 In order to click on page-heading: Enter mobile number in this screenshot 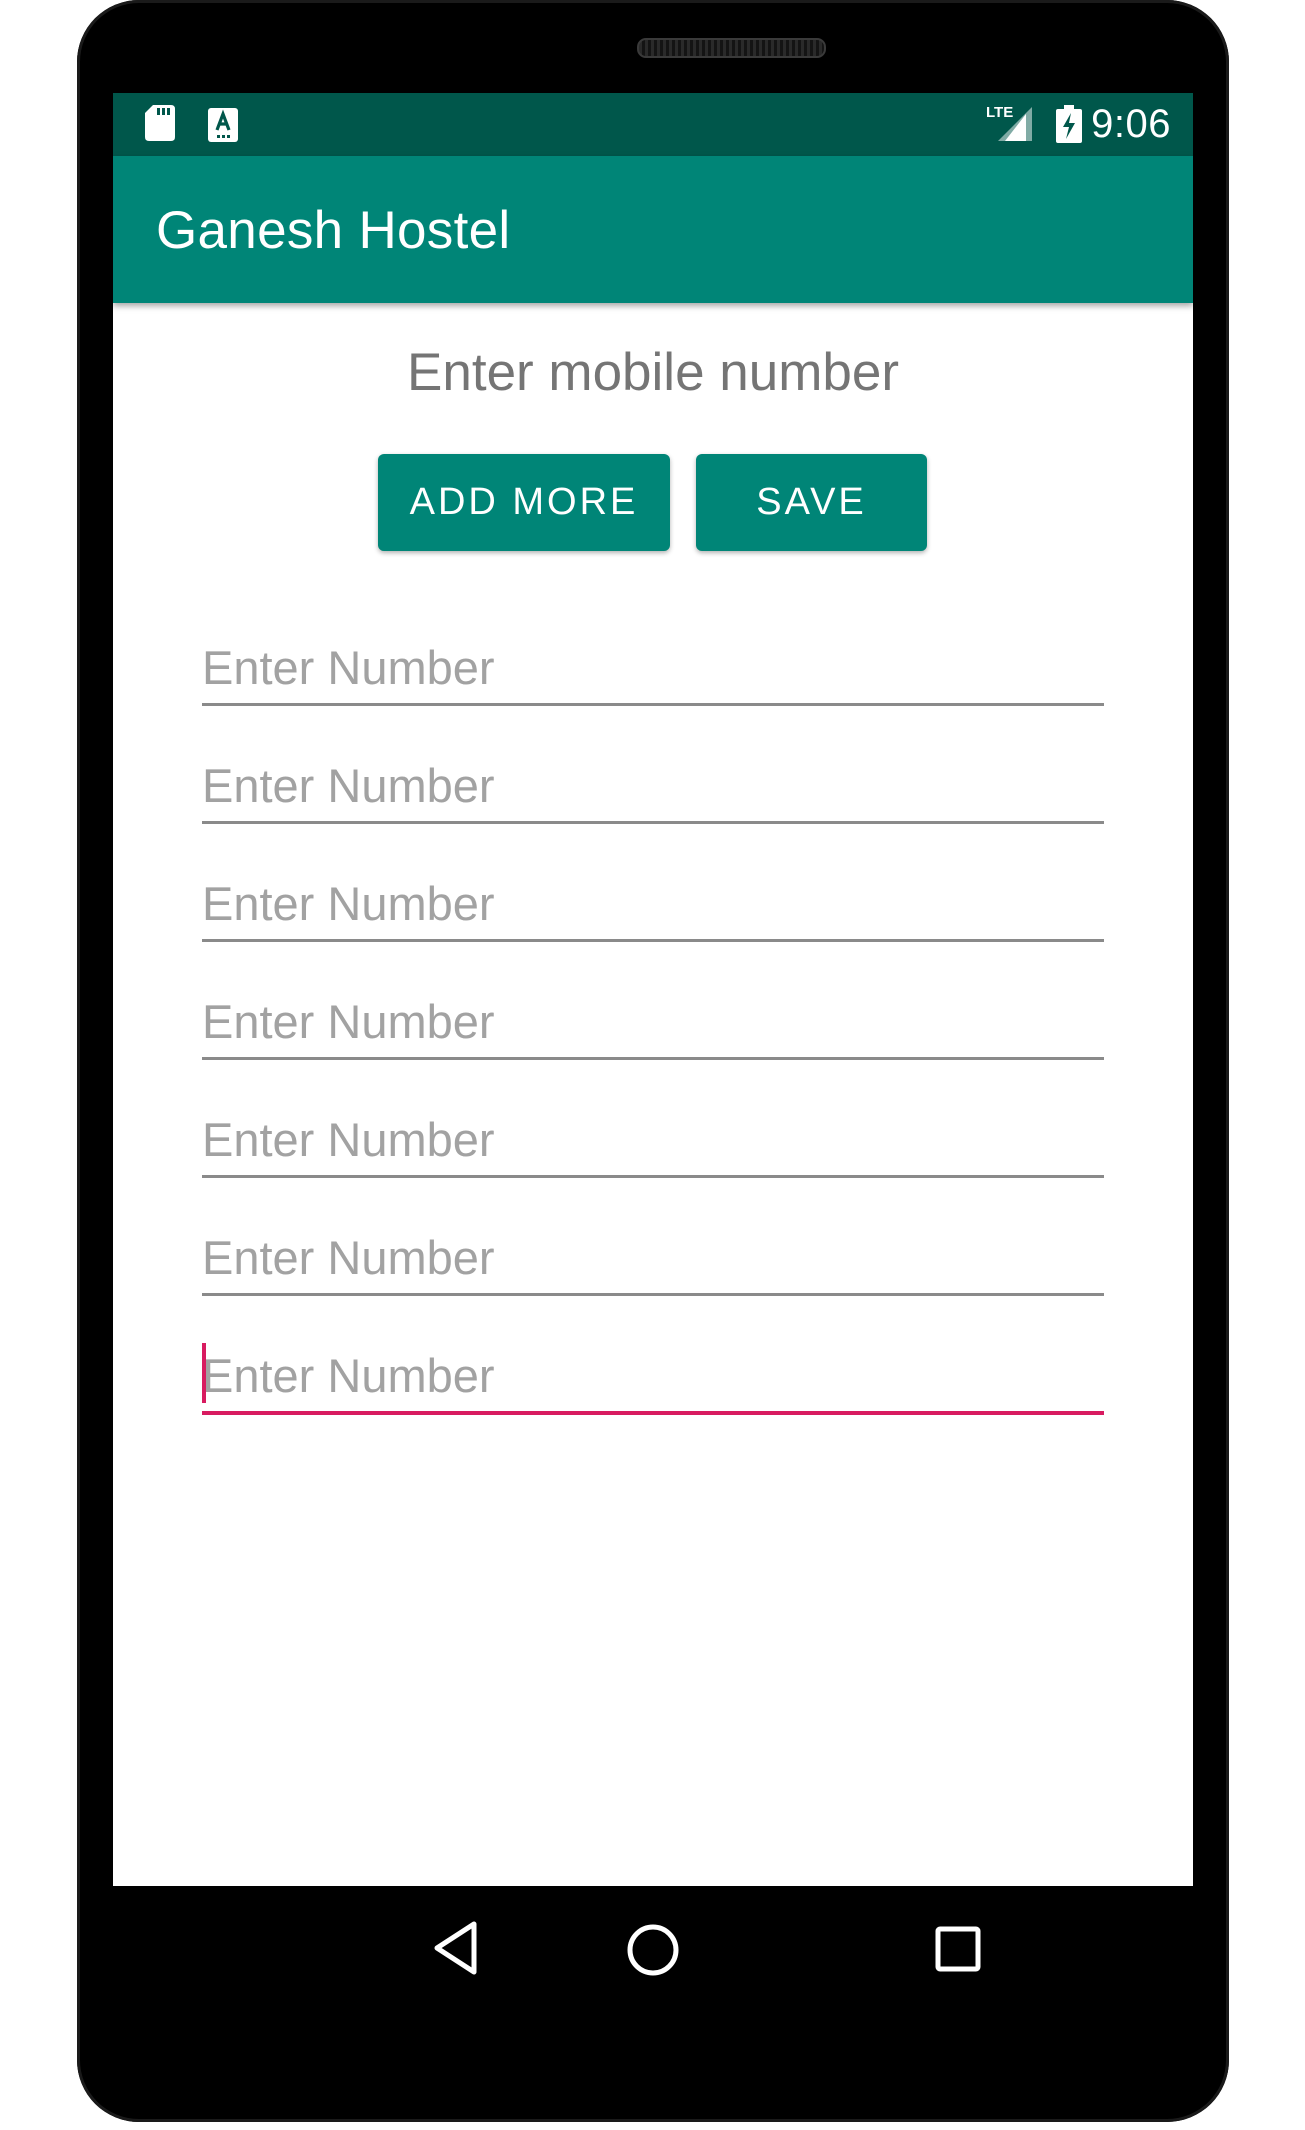, I will do `click(653, 372)`.